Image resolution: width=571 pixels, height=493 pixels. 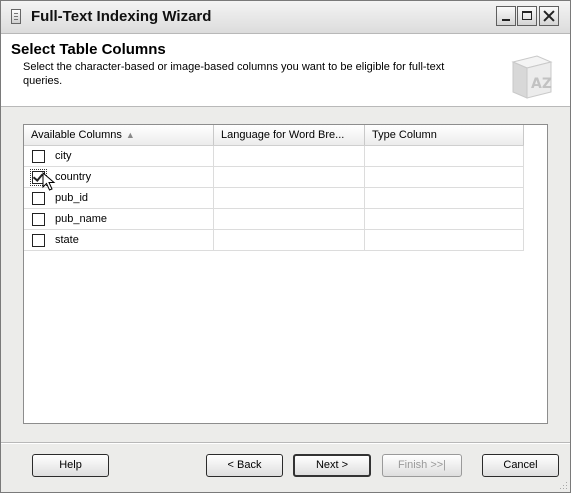 What do you see at coordinates (422, 465) in the screenshot?
I see `finish-button: Finish >>|` at bounding box center [422, 465].